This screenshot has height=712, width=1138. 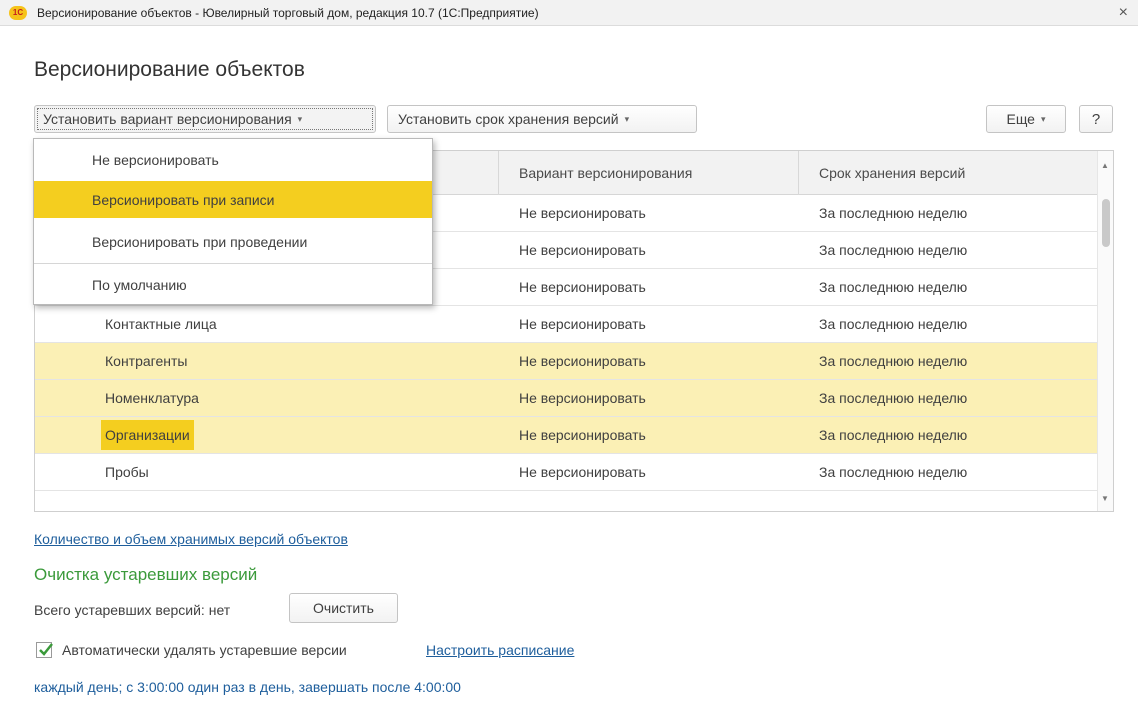 What do you see at coordinates (146, 361) in the screenshot?
I see `cell-object-name: Контрагенты` at bounding box center [146, 361].